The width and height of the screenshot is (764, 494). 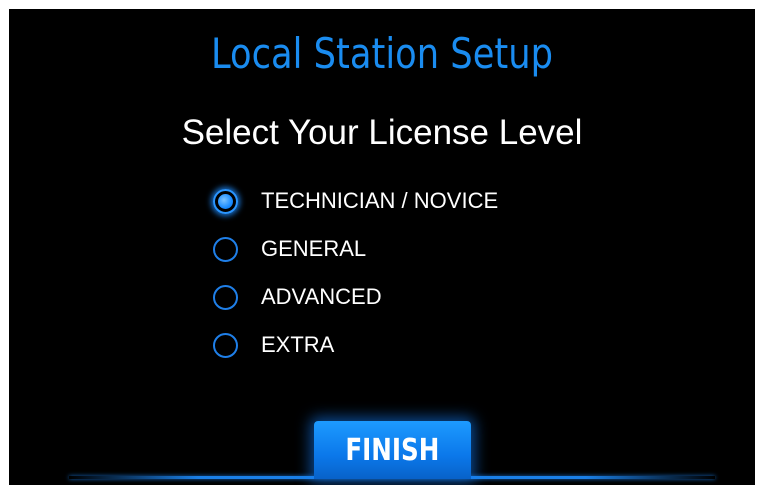 I want to click on page-title: Local Station Setup, so click(x=382, y=53).